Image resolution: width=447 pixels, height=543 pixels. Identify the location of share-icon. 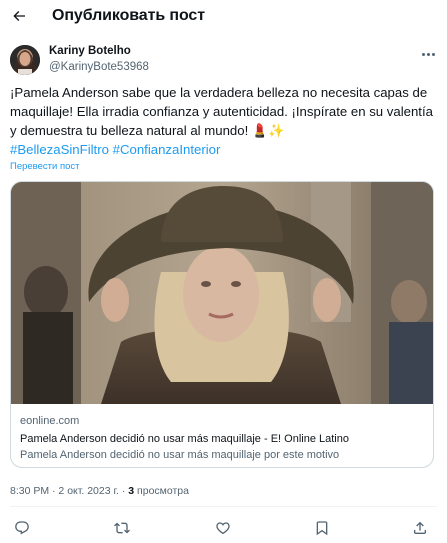
(420, 527).